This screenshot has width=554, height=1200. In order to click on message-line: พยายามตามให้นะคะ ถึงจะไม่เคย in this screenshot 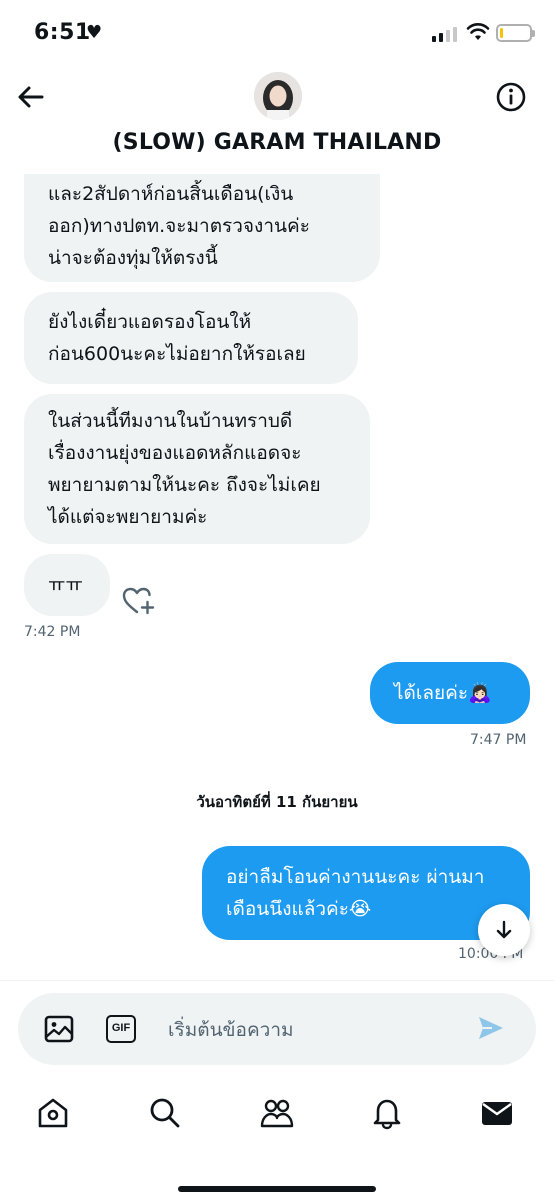, I will do `click(184, 485)`.